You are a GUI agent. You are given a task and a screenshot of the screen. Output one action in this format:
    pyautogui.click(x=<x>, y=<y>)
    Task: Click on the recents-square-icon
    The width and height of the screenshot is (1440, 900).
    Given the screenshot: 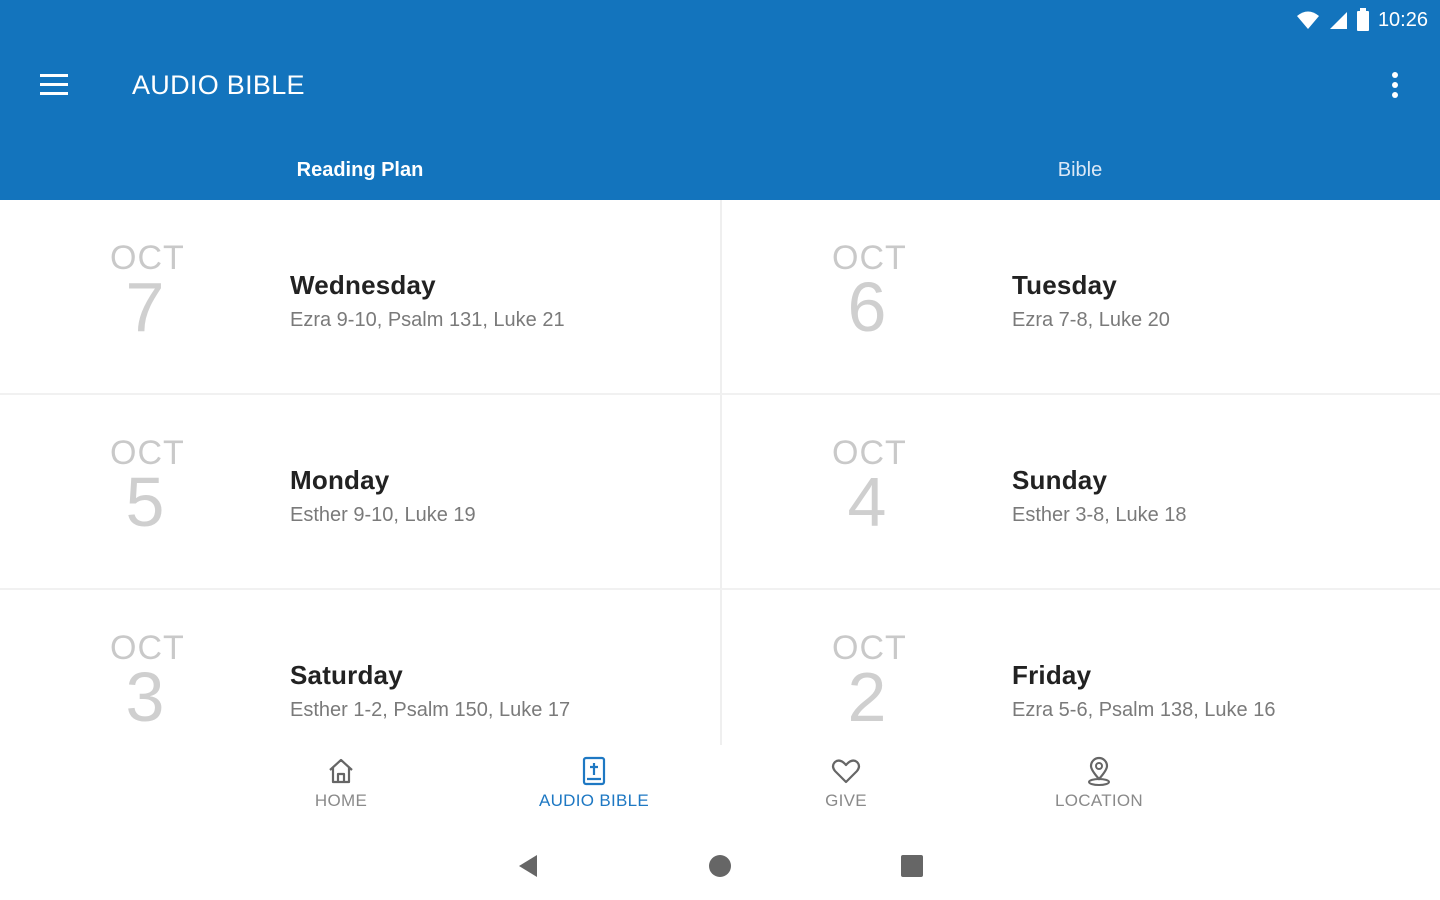 What is the action you would take?
    pyautogui.click(x=912, y=866)
    